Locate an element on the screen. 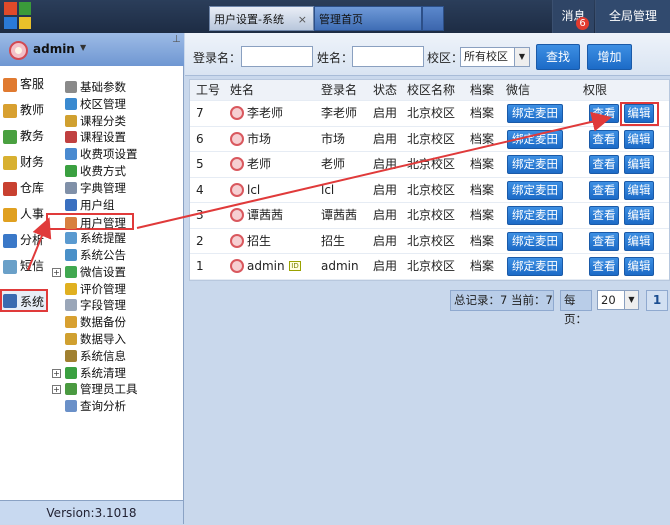  page-size-select: 20 ▼ is located at coordinates (618, 300).